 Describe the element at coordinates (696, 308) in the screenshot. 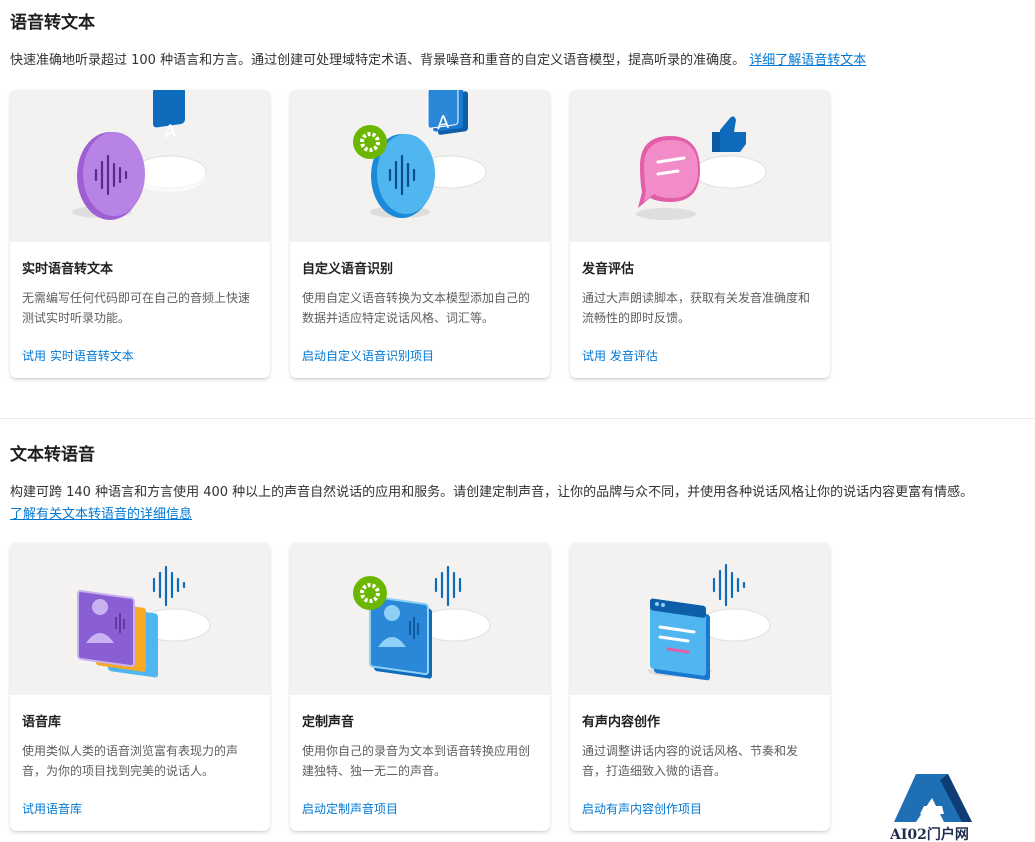

I see `card-description: 通过大声朗读脚本，获取有关发音准确度和流畅性的即时反馈。` at that location.